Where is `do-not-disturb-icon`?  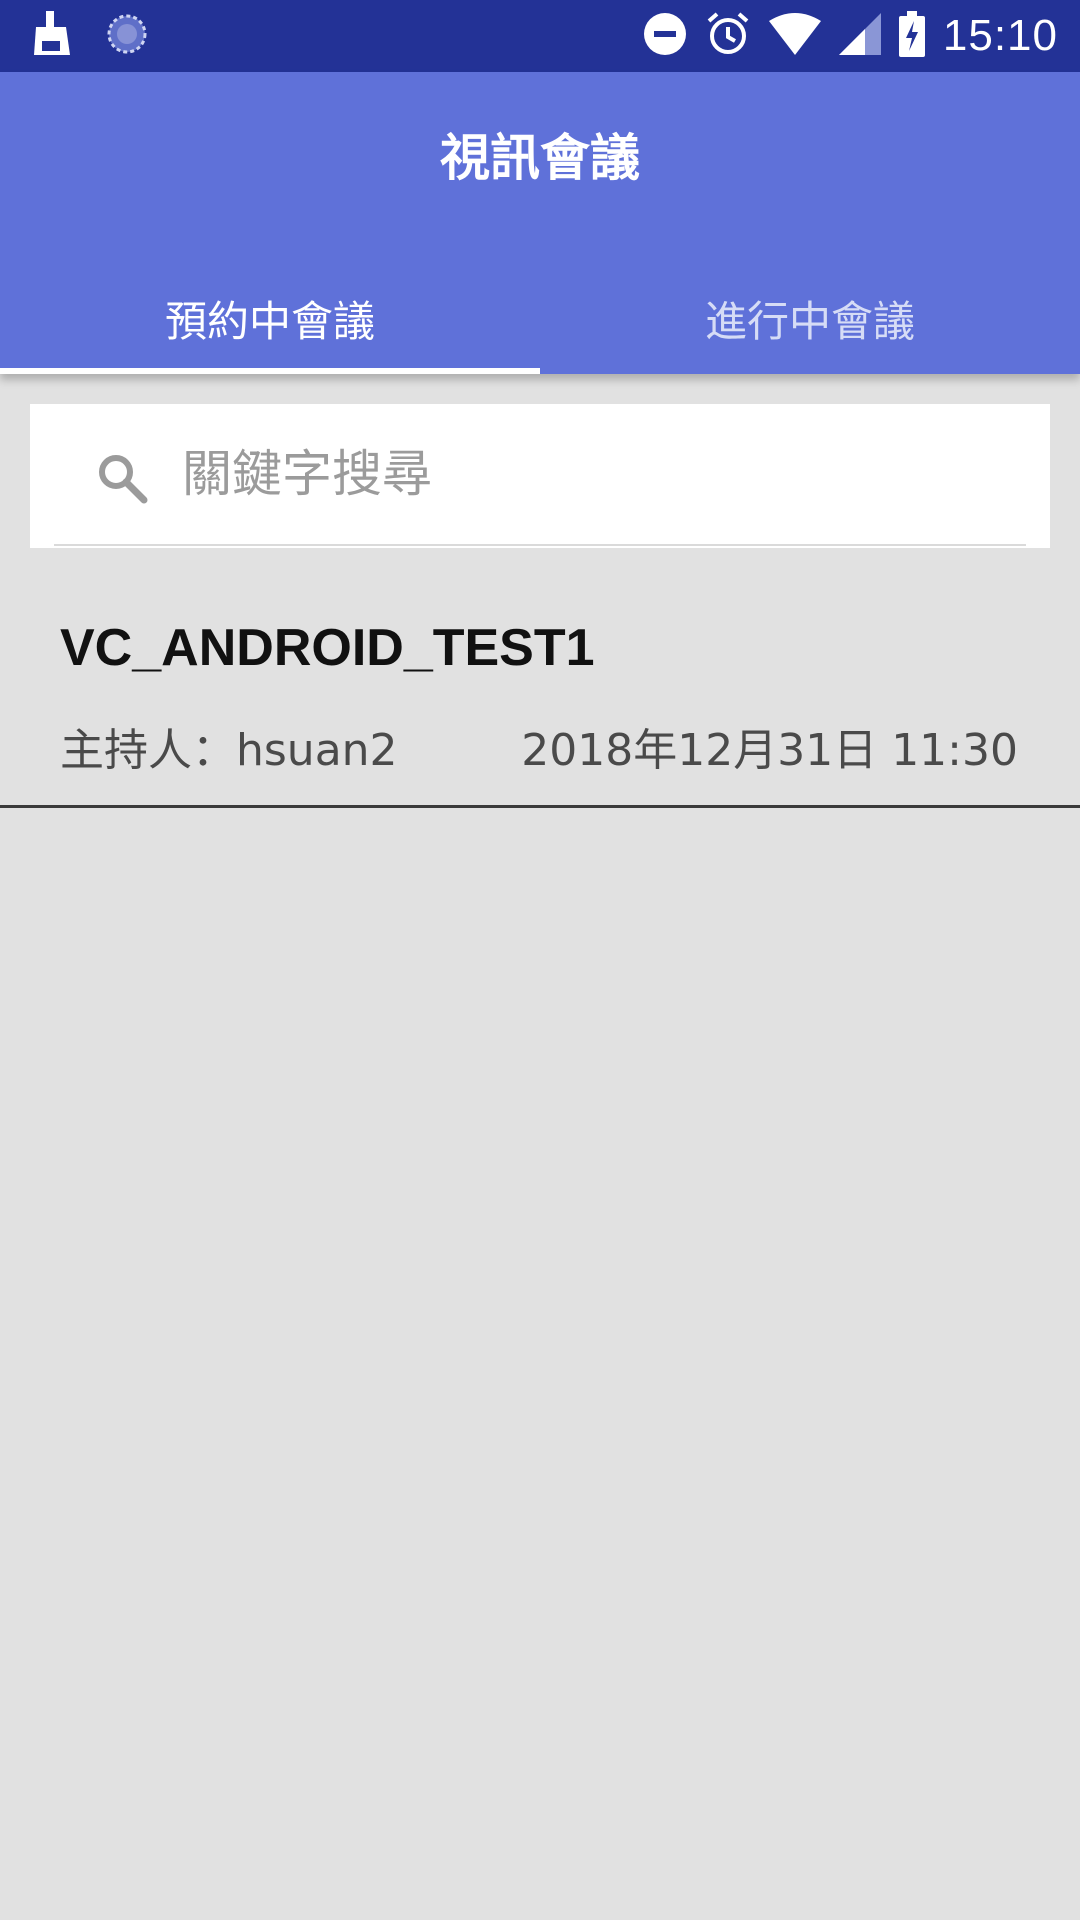 do-not-disturb-icon is located at coordinates (665, 36).